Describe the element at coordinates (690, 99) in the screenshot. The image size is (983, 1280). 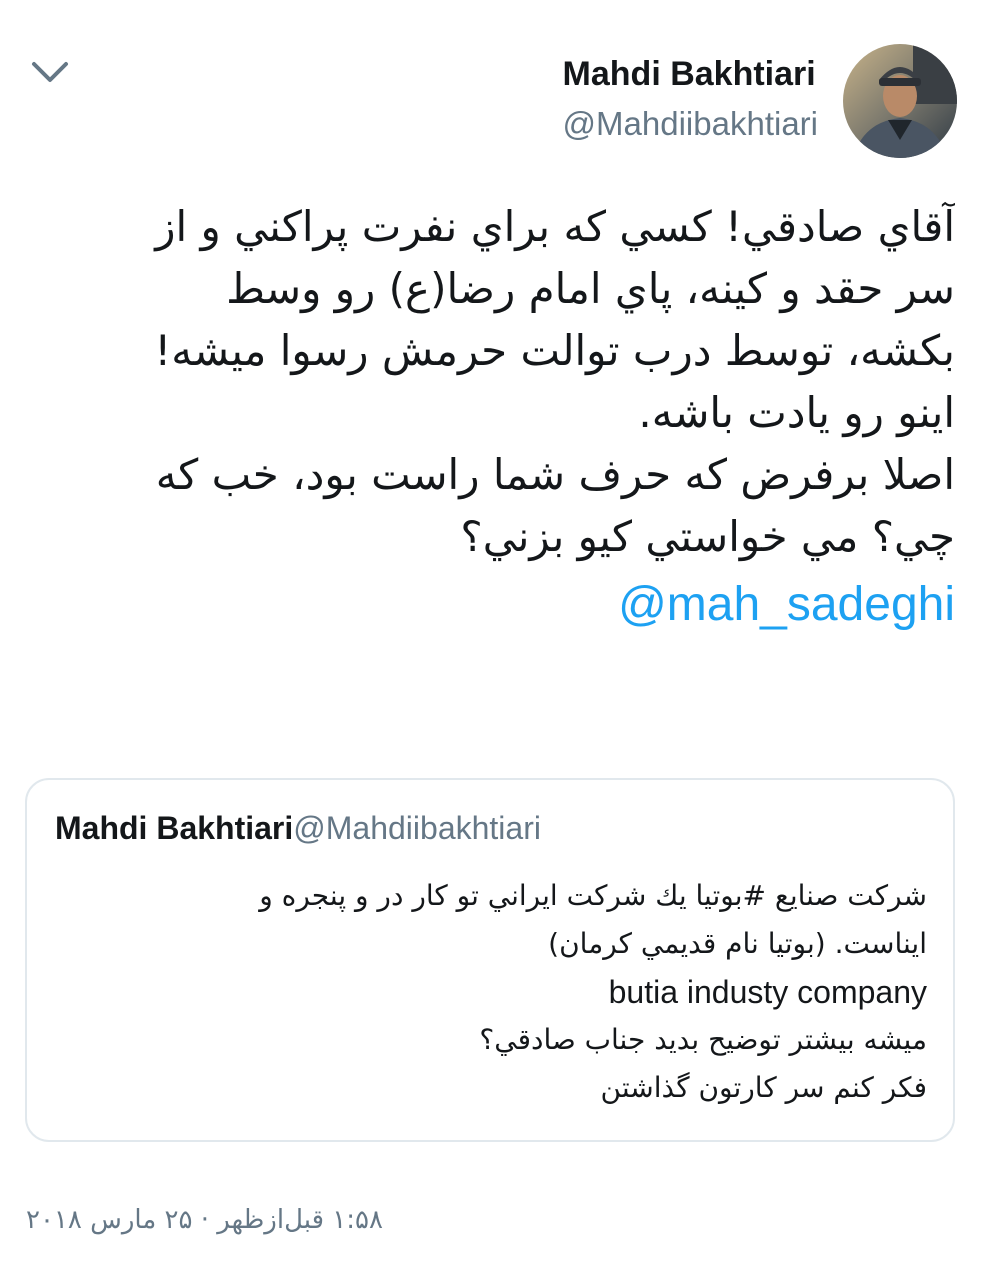
I see `tweet-author: Mahdi Bakhtiari @Mahdiibakhtiari` at that location.